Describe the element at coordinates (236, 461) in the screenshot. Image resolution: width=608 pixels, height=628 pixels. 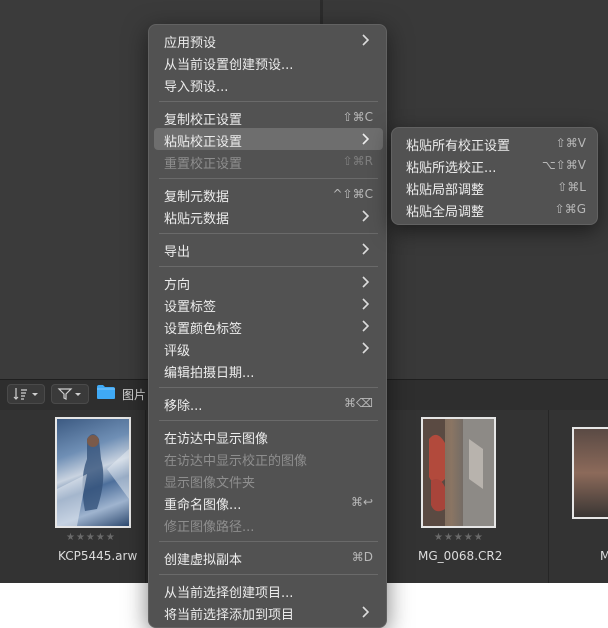
I see `menu-item-label: 在访达中显示校正的图像` at that location.